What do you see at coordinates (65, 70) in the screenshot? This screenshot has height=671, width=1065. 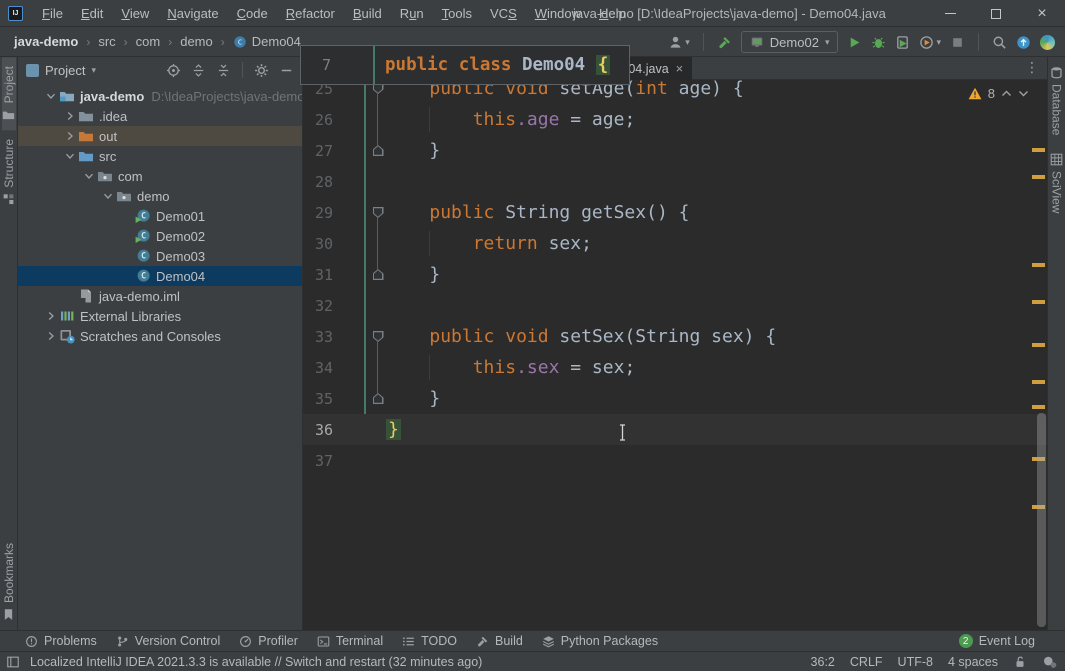 I see `project-panel-title: Project` at bounding box center [65, 70].